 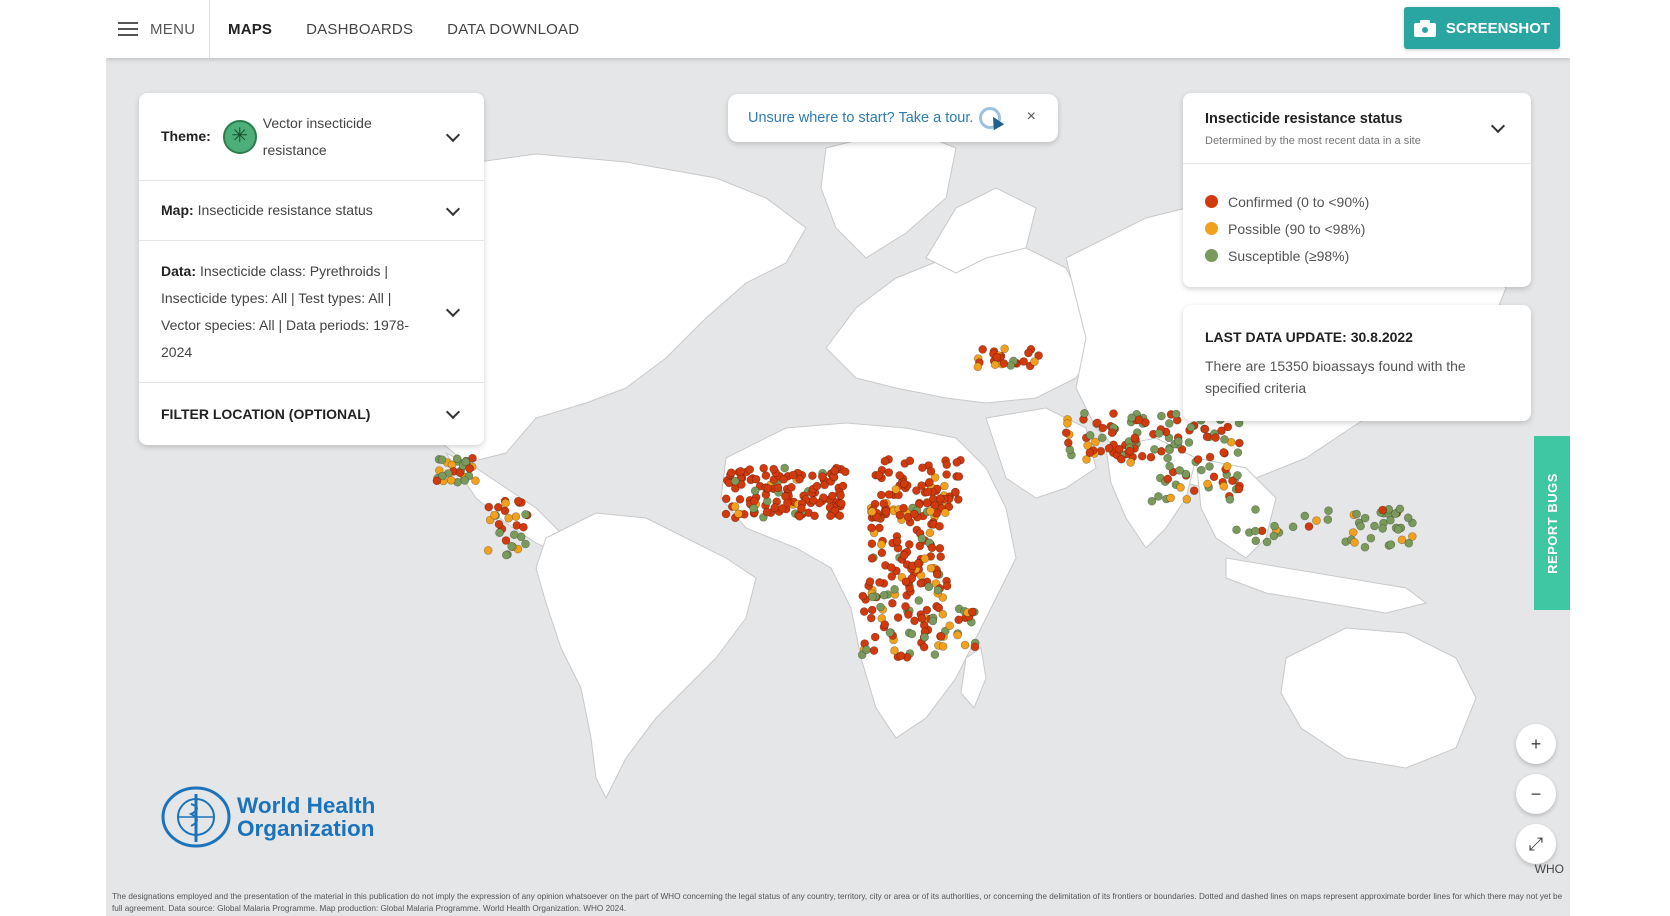 I want to click on nav-maps: MAPS, so click(x=250, y=29).